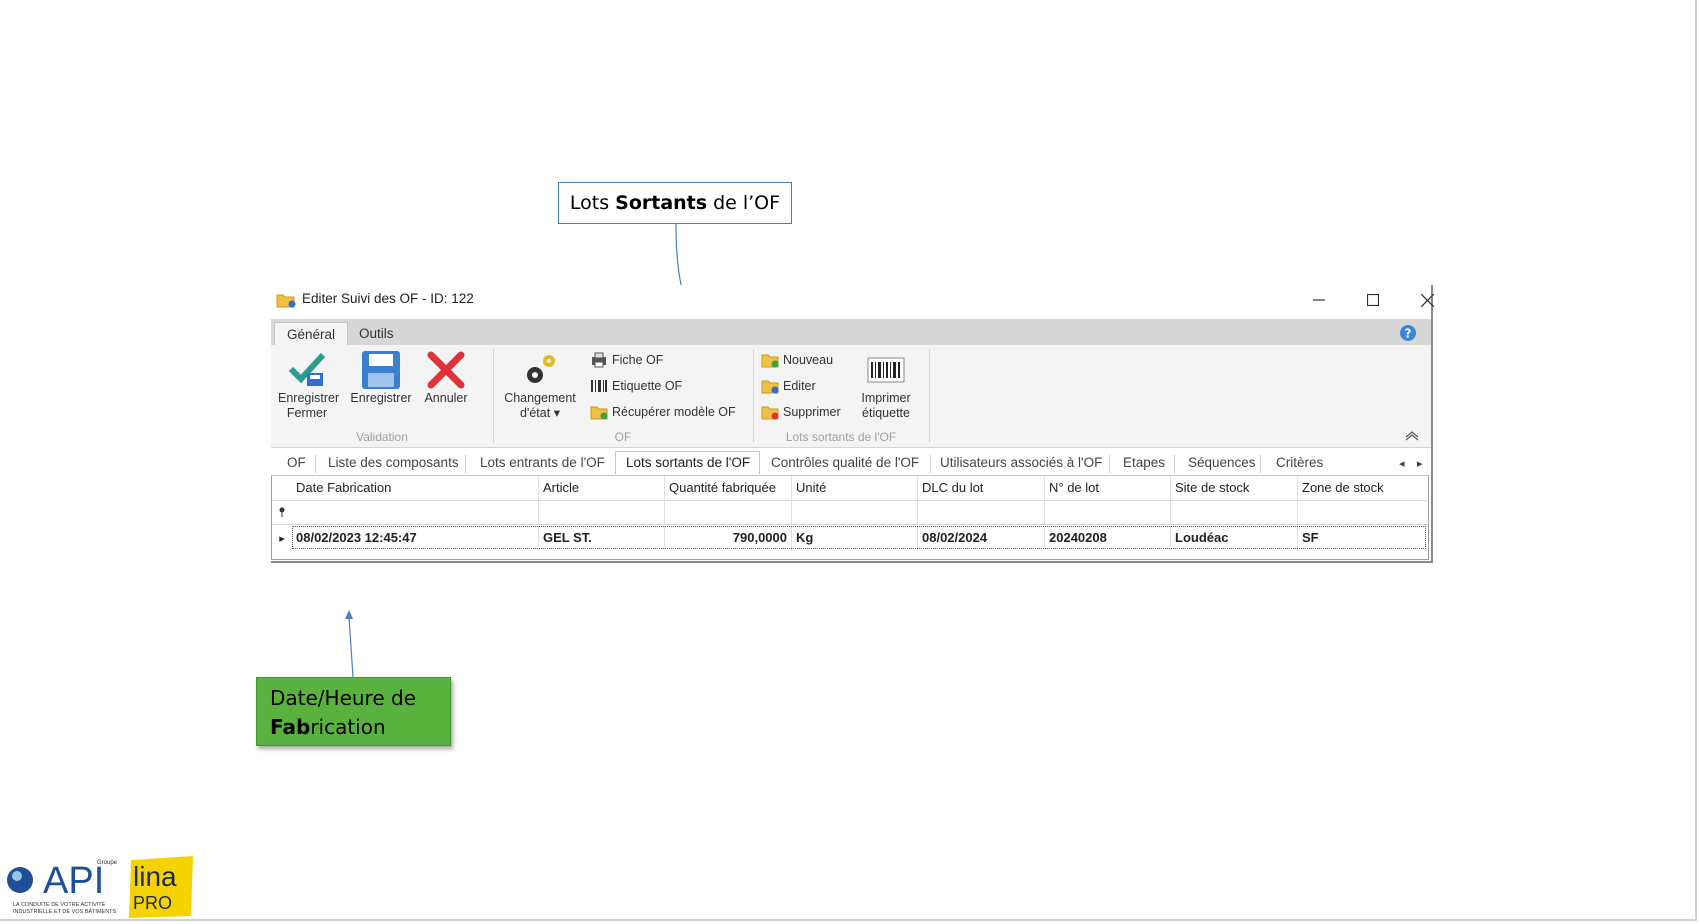 The width and height of the screenshot is (1700, 924). Describe the element at coordinates (980, 488) in the screenshot. I see `column-header-dlc: DLC du lot` at that location.